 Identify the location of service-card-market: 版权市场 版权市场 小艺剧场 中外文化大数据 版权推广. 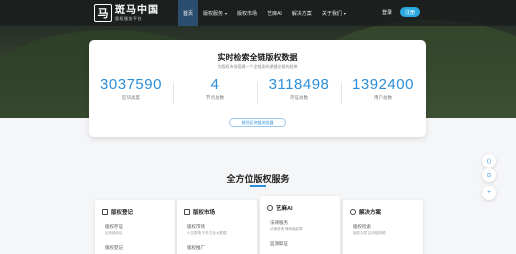
(217, 227).